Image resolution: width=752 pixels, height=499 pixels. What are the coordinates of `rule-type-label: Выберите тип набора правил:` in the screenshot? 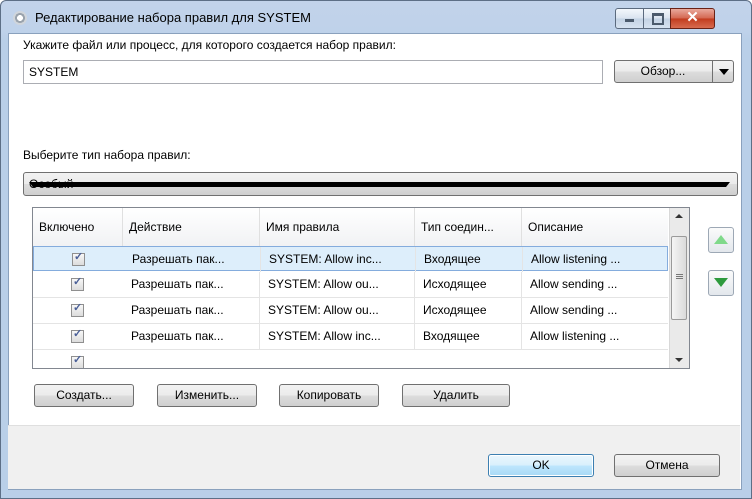 It's located at (107, 155).